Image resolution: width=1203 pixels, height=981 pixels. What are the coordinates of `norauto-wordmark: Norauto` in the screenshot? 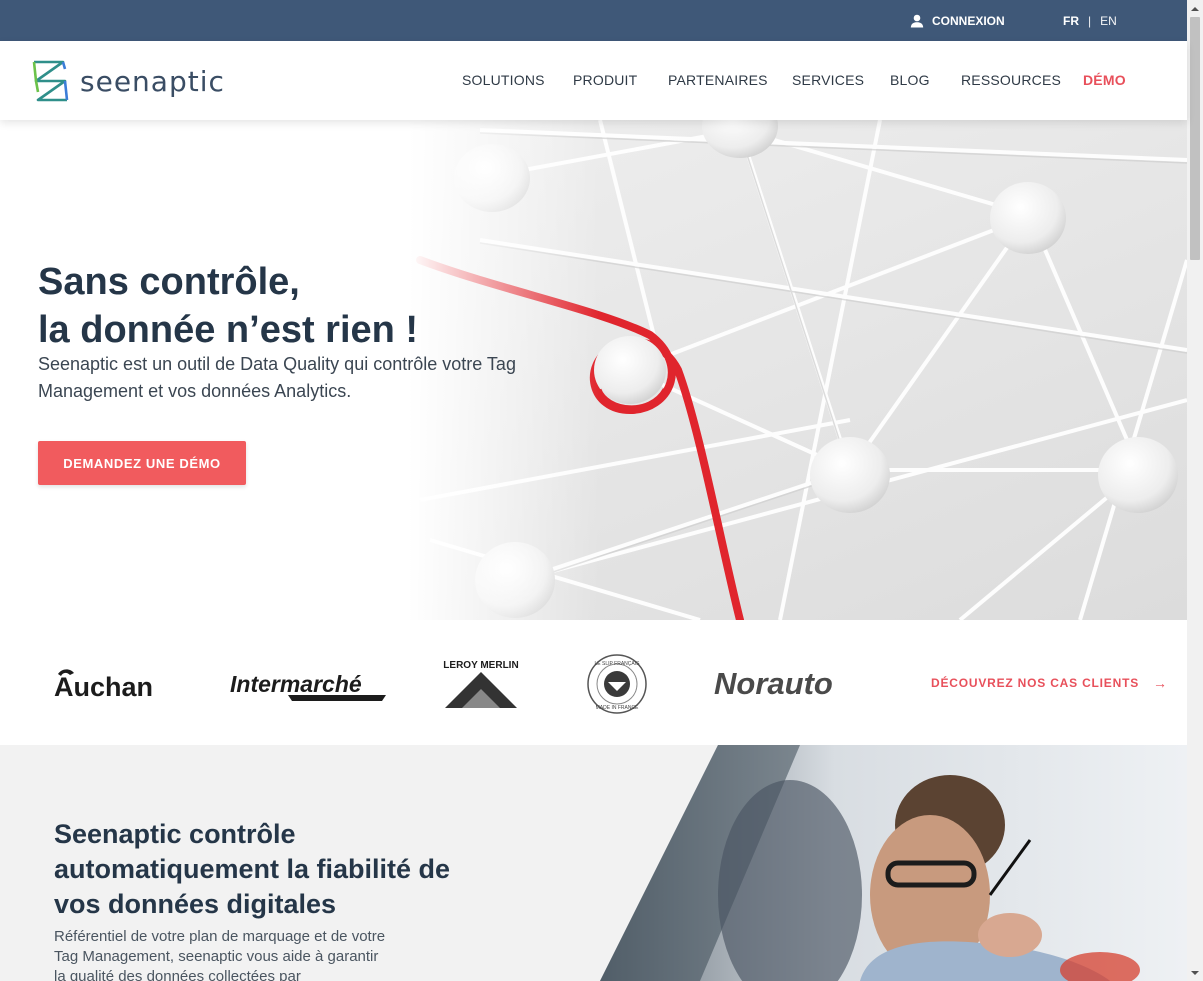 It's located at (773, 683).